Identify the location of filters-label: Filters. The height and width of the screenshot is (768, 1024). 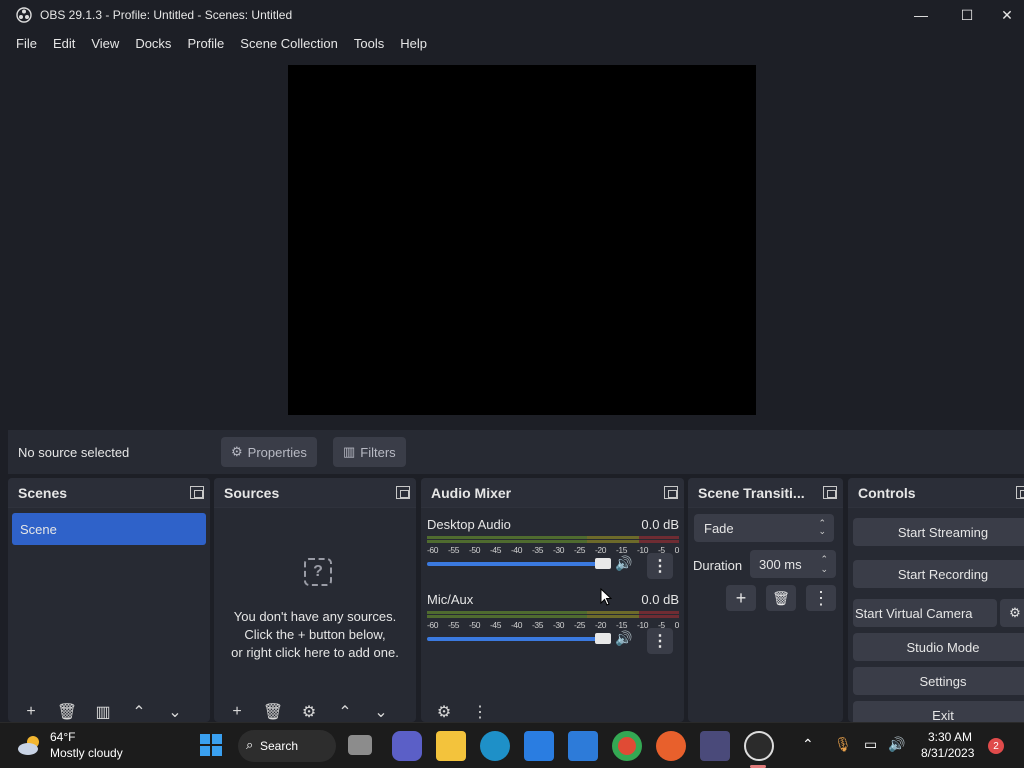
(378, 452).